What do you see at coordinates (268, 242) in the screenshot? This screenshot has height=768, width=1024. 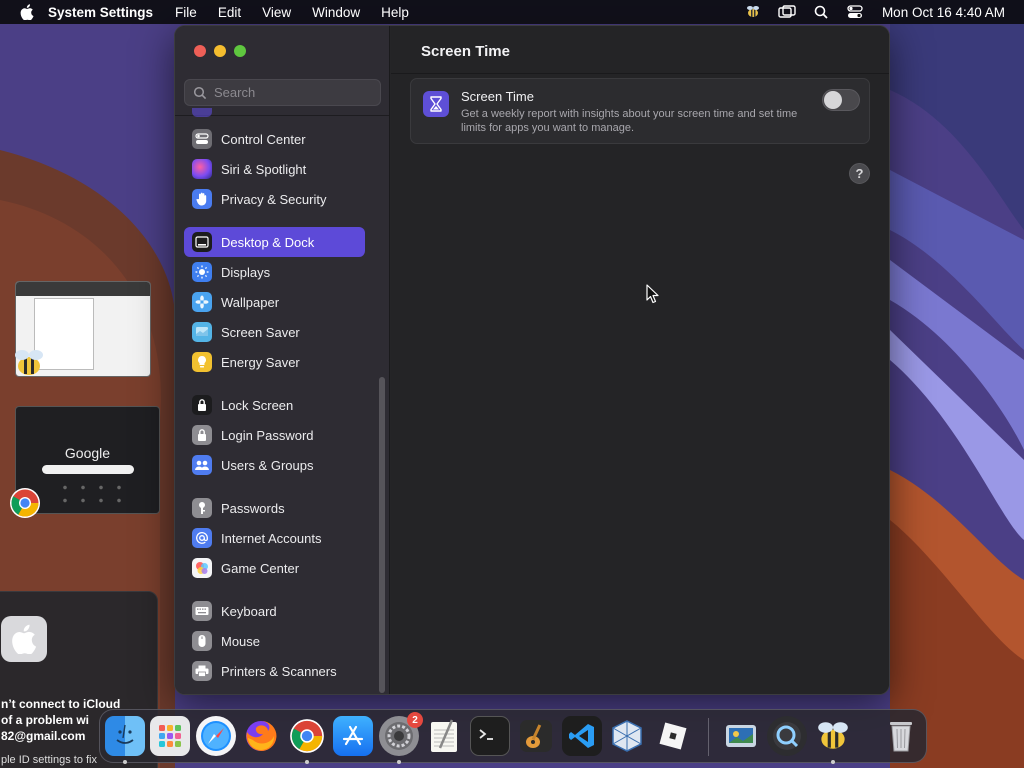 I see `sidebar-item-label: Desktop & Dock` at bounding box center [268, 242].